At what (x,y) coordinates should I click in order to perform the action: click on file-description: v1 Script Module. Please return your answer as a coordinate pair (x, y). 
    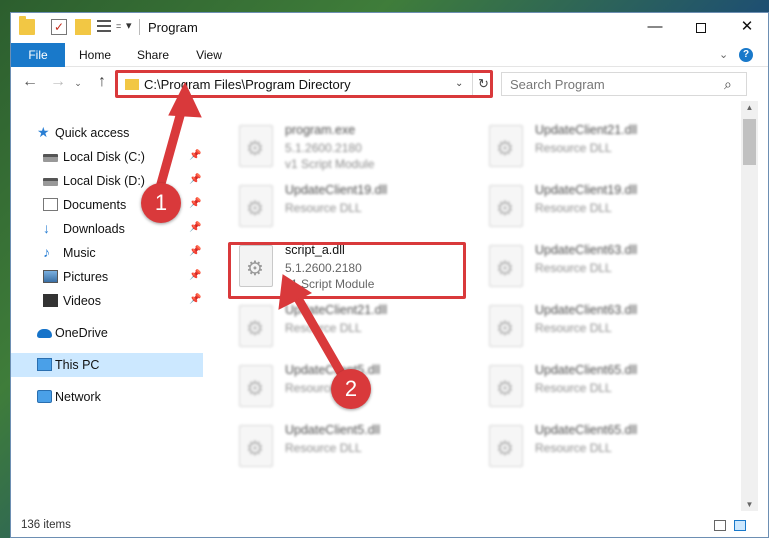
    Looking at the image, I should click on (330, 164).